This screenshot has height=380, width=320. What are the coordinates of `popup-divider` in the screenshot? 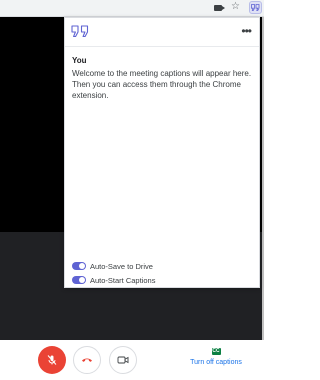 It's located at (162, 46).